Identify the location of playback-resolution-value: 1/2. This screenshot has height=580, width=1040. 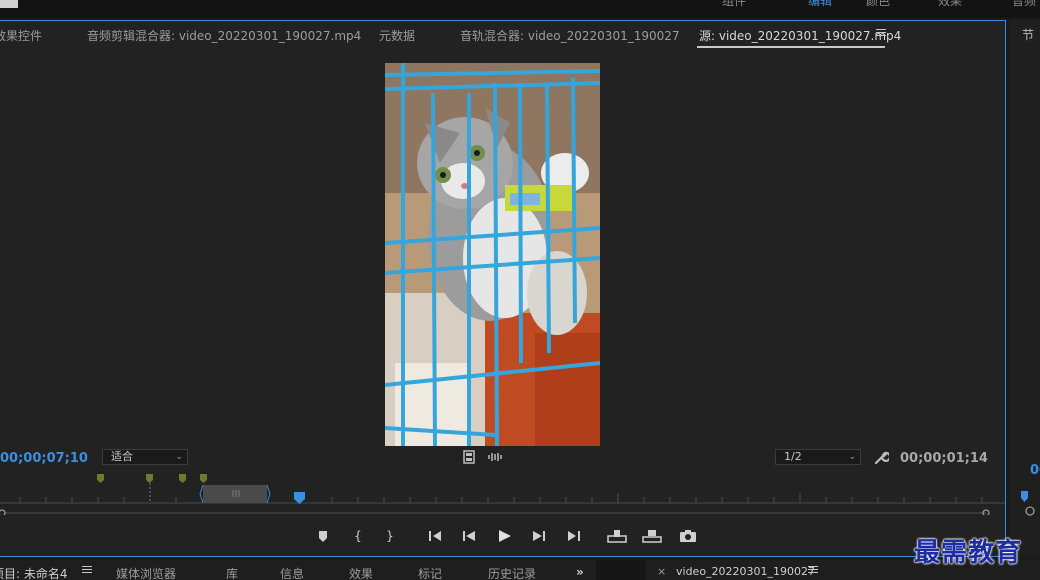
(793, 456).